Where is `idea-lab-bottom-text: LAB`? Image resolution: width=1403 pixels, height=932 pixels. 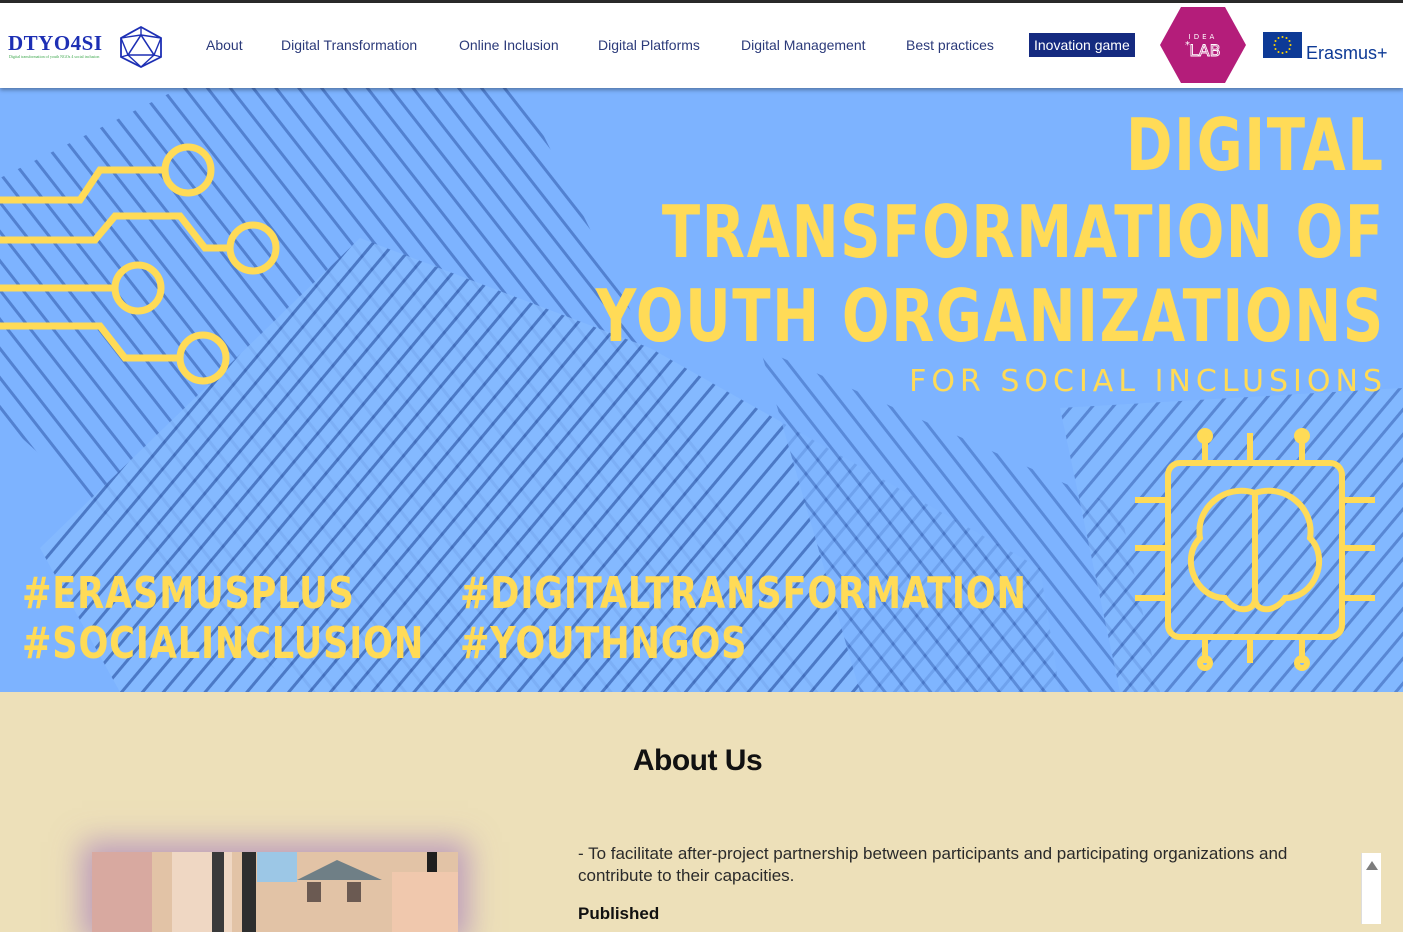
idea-lab-bottom-text: LAB is located at coordinates (1204, 50).